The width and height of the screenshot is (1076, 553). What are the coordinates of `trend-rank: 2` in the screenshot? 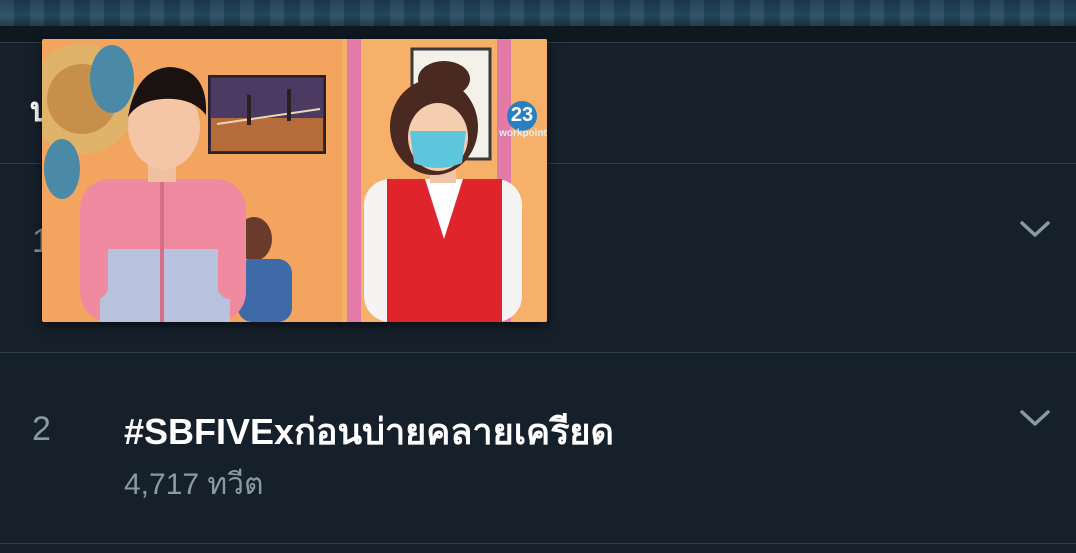 It's located at (41, 429).